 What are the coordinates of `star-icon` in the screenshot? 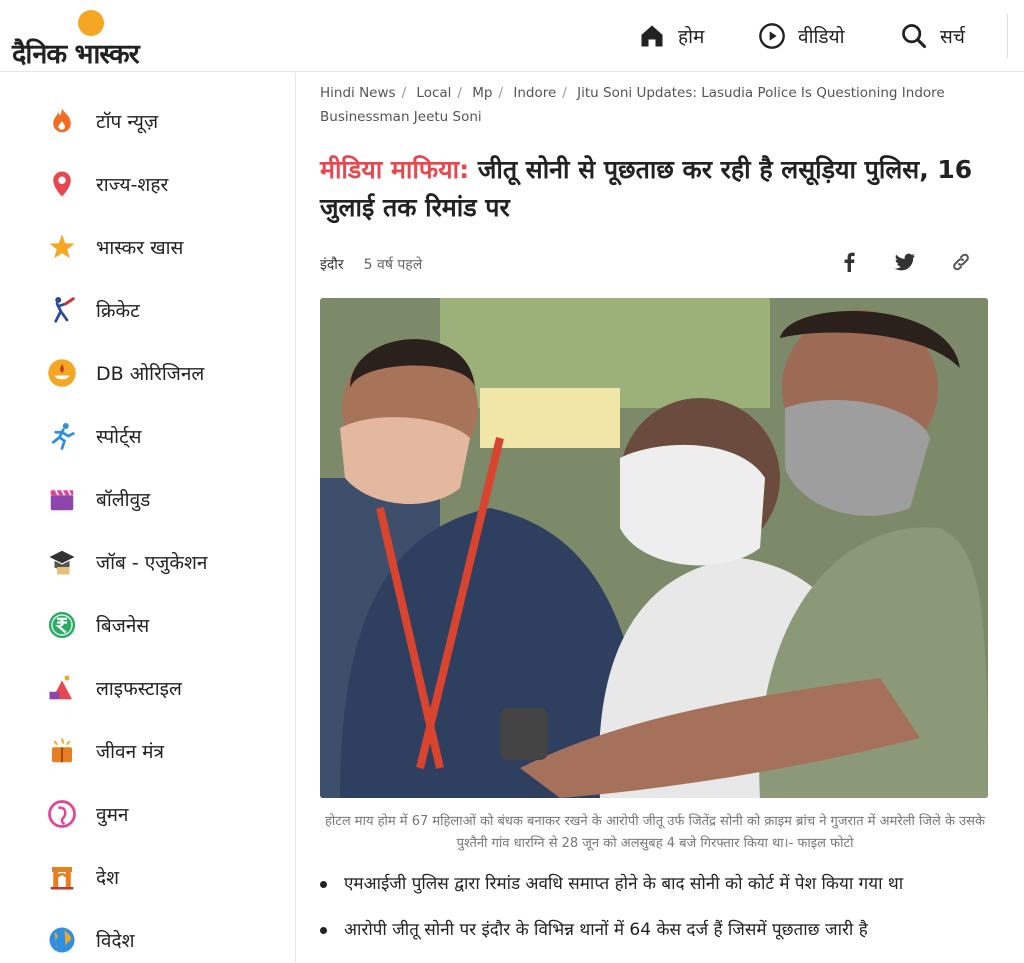 It's located at (62, 247).